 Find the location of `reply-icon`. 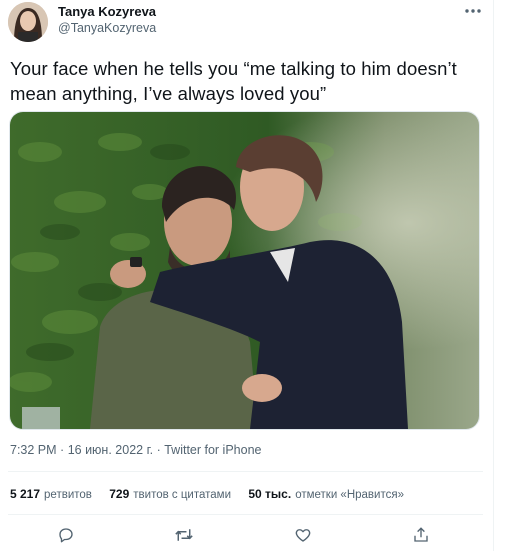

reply-icon is located at coordinates (66, 535).